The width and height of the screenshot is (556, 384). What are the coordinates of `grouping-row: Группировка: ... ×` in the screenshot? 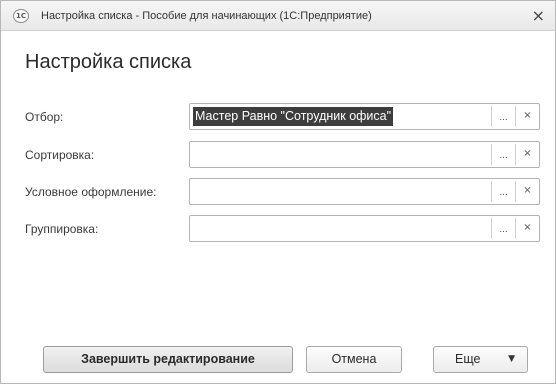 It's located at (278, 228).